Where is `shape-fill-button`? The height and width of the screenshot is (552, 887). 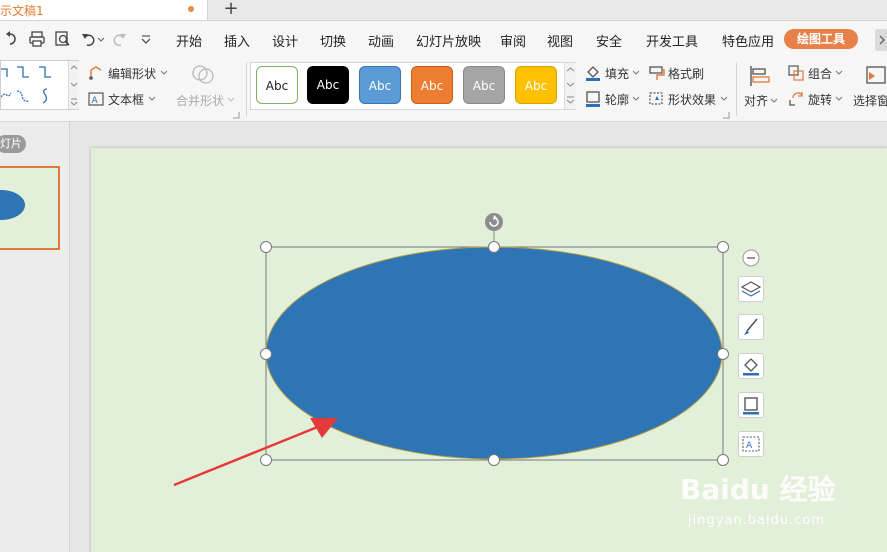 shape-fill-button is located at coordinates (751, 366).